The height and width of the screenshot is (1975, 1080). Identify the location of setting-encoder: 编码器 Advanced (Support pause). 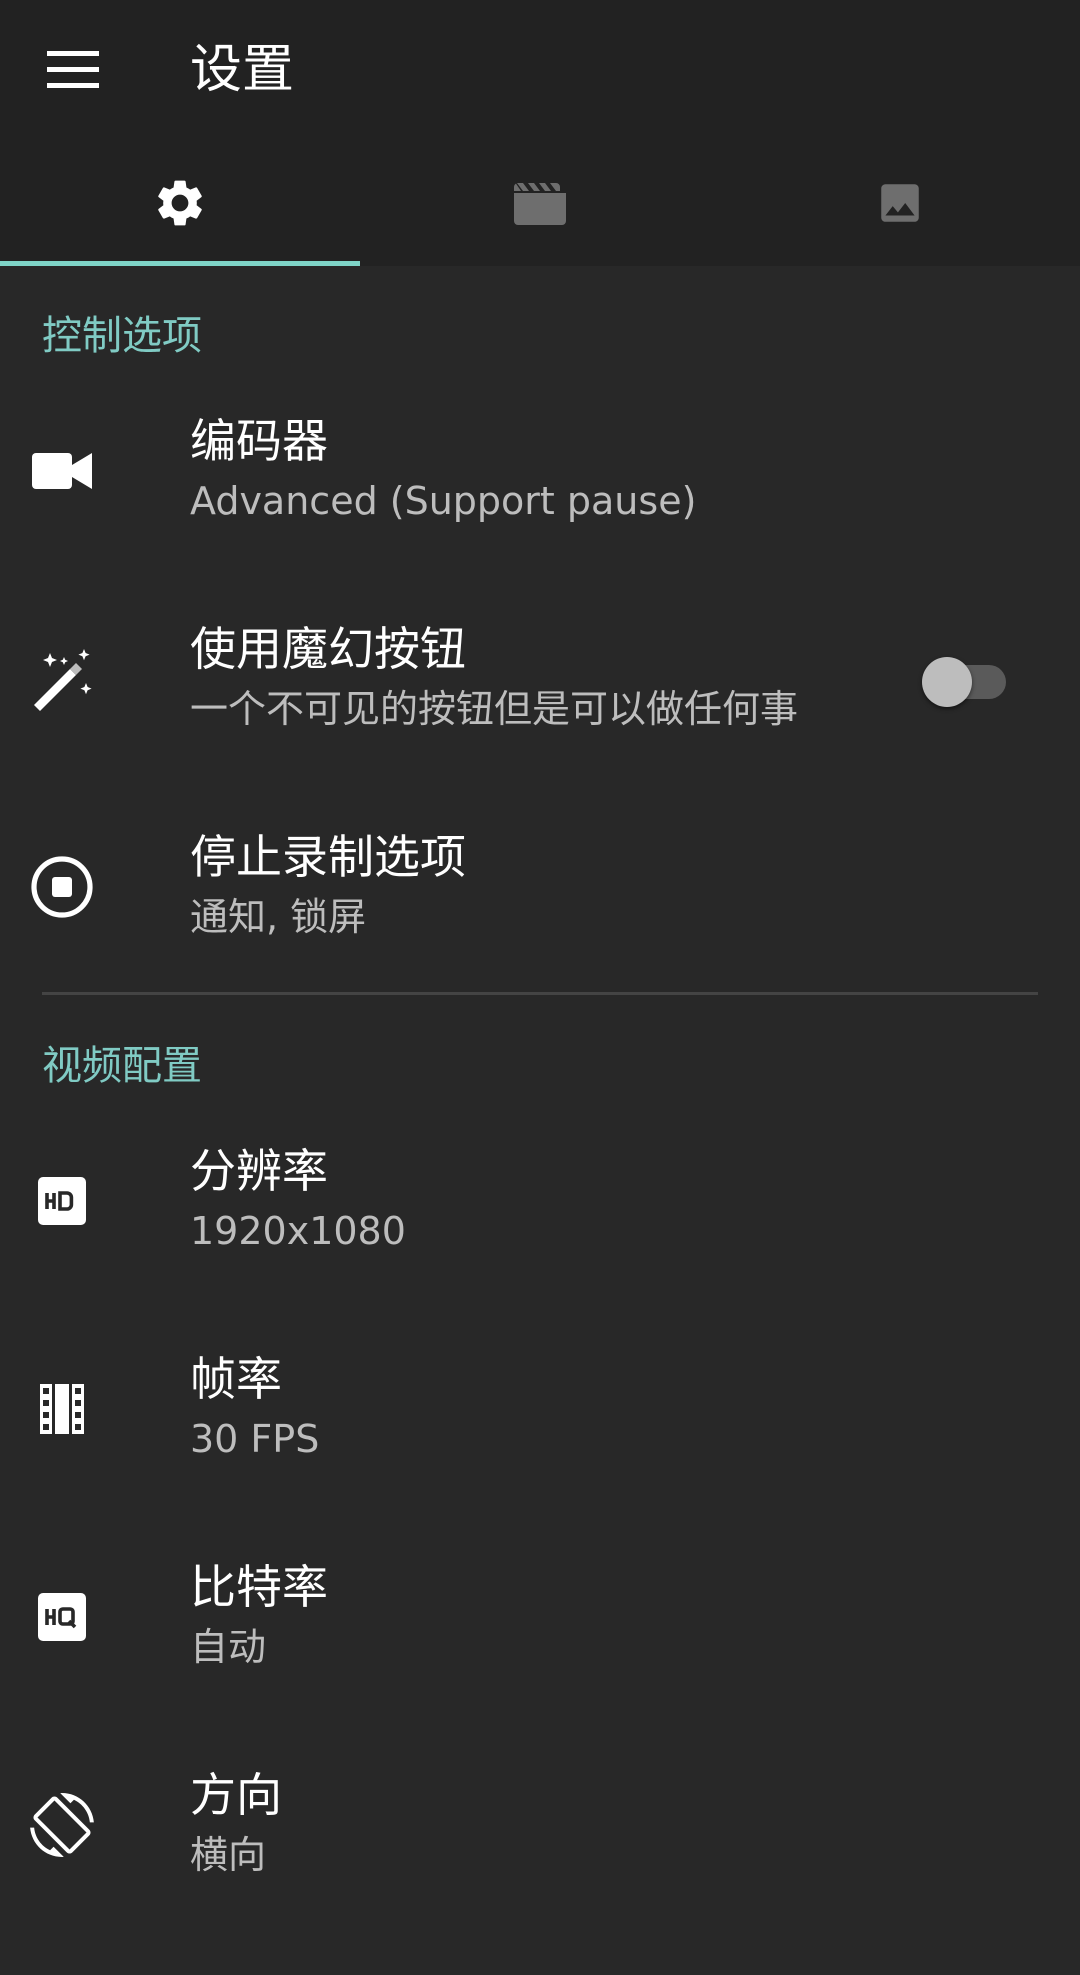
(540, 471).